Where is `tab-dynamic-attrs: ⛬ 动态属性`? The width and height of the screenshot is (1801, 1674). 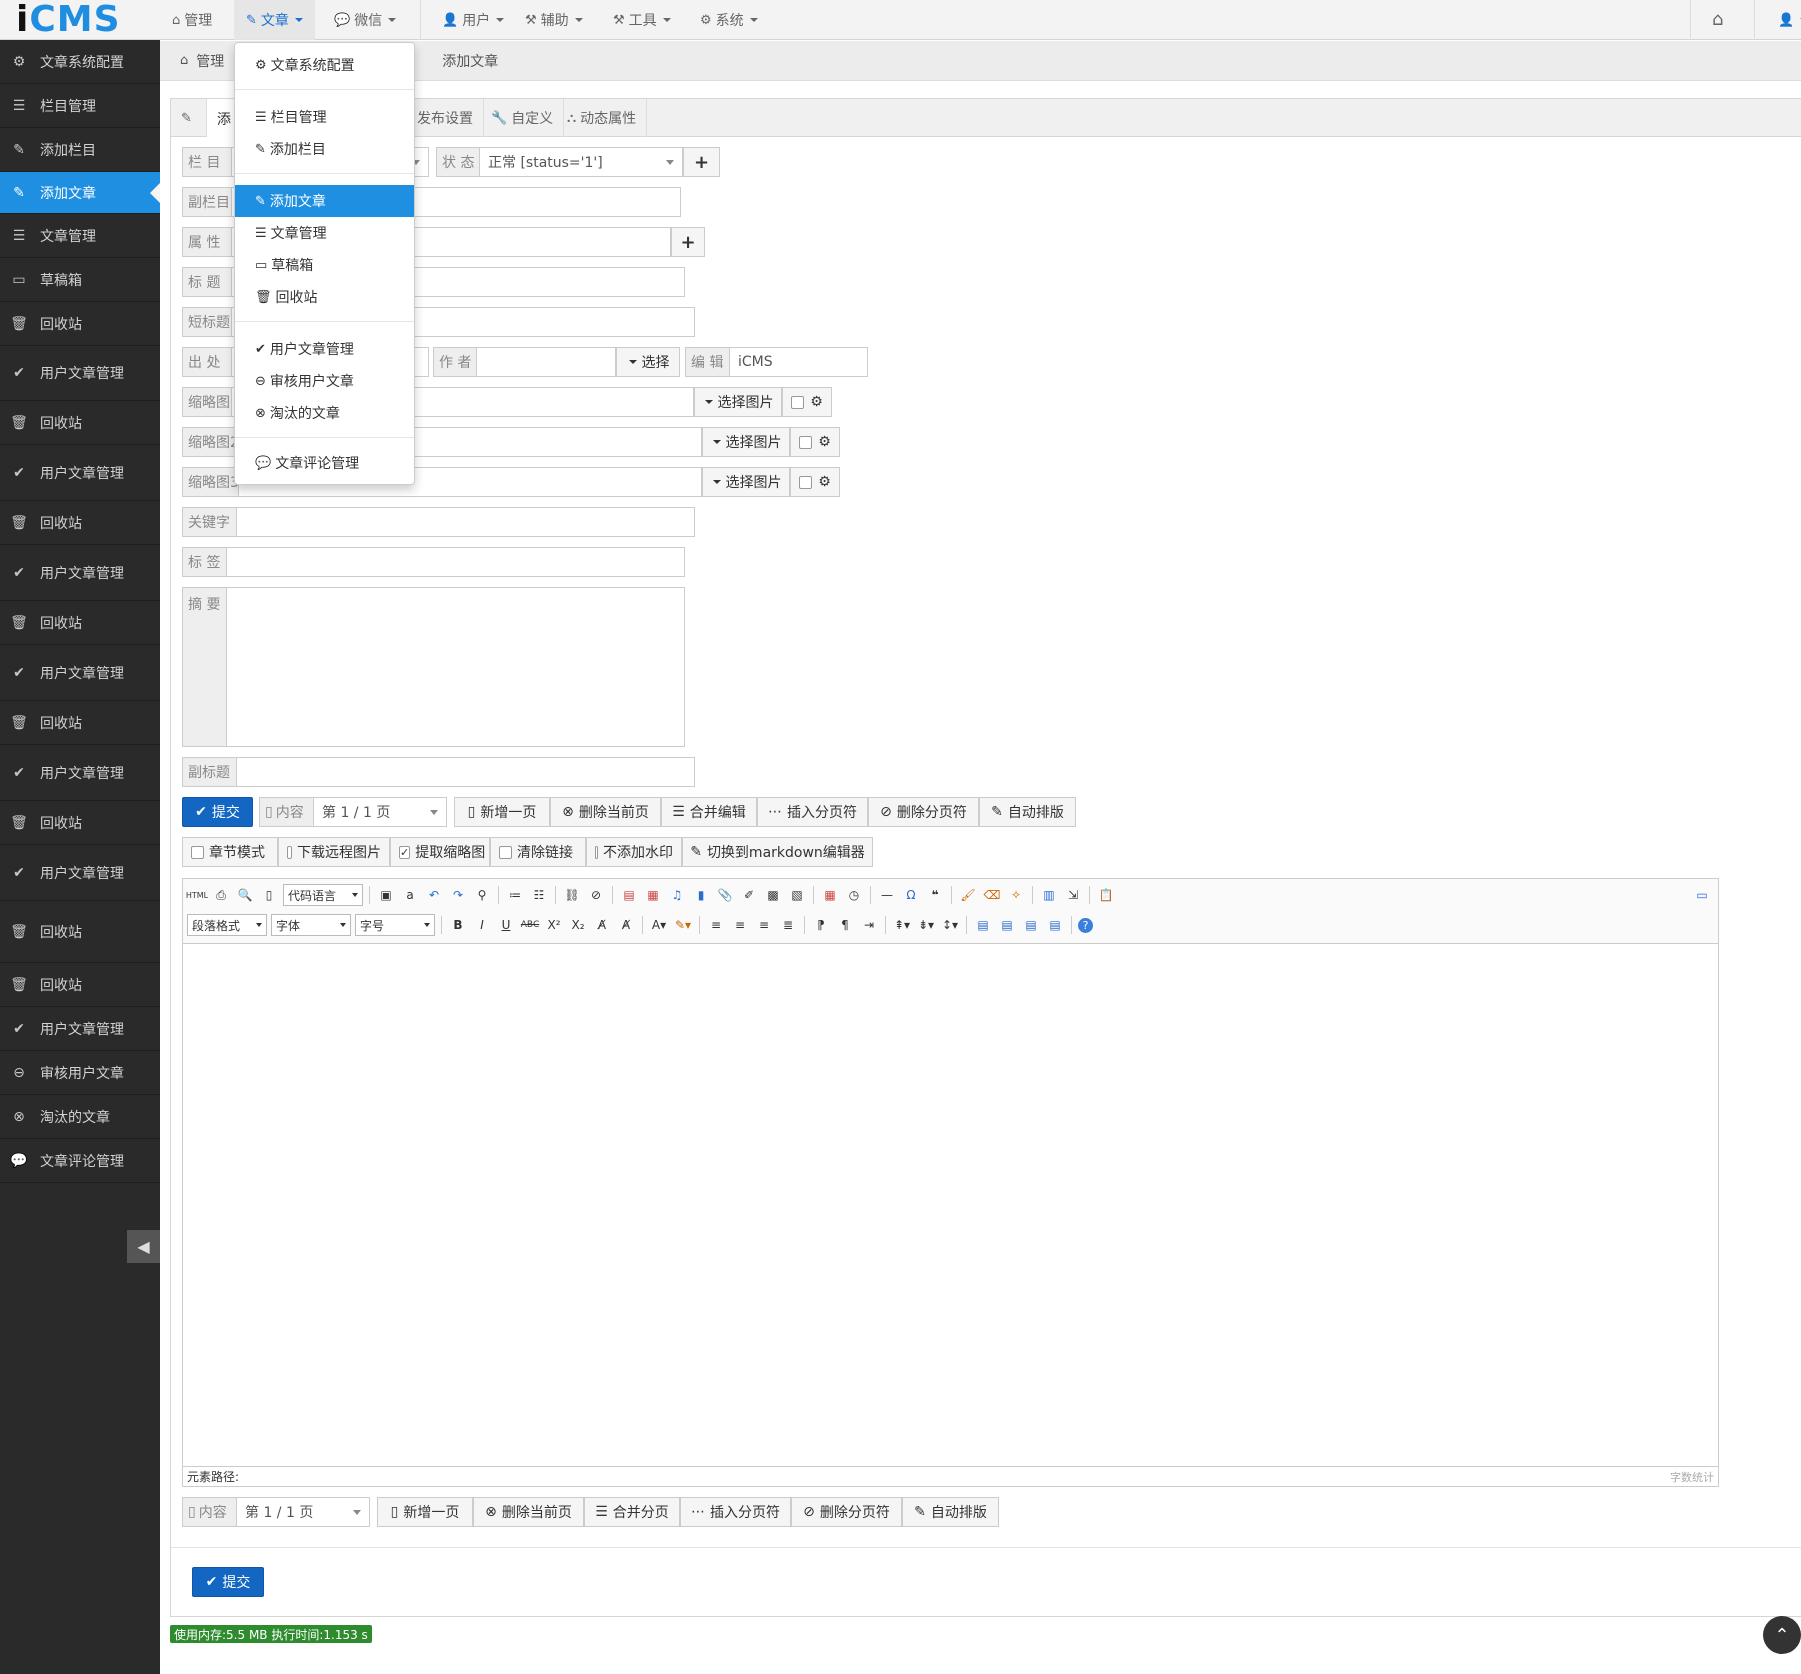 tab-dynamic-attrs: ⛬ 动态属性 is located at coordinates (602, 118).